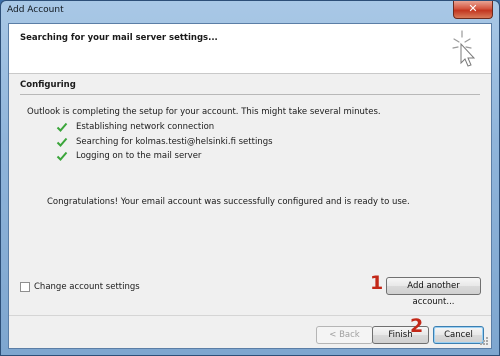  I want to click on close-icon: ✕, so click(473, 8).